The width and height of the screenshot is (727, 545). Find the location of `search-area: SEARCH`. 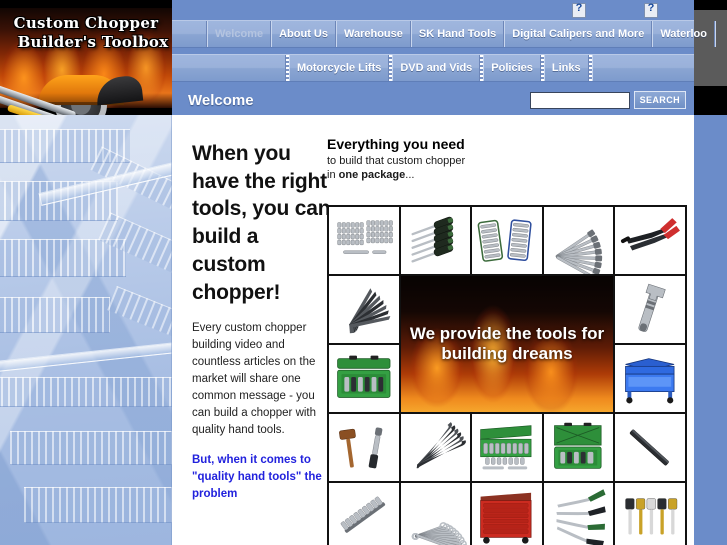

search-area: SEARCH is located at coordinates (607, 100).